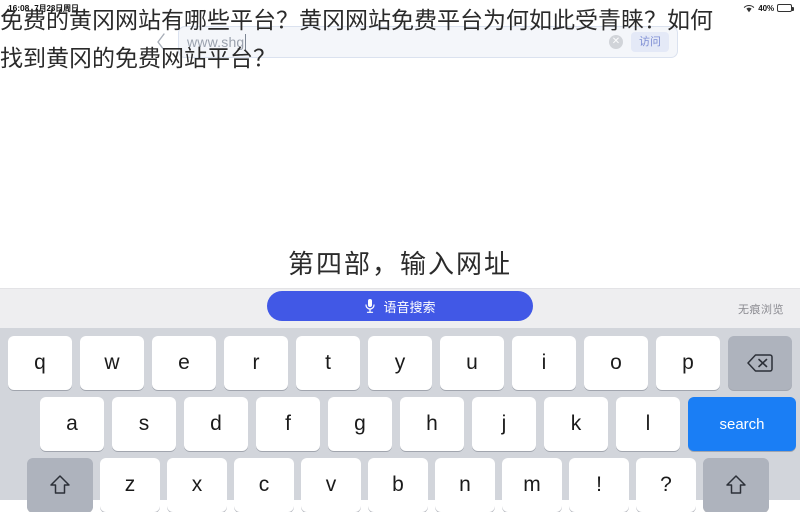 The height and width of the screenshot is (512, 800). I want to click on key-label: g, so click(360, 423).